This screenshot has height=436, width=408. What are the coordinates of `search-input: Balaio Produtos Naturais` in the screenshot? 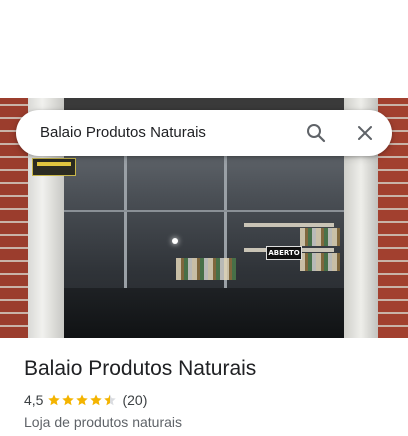 It's located at (123, 132).